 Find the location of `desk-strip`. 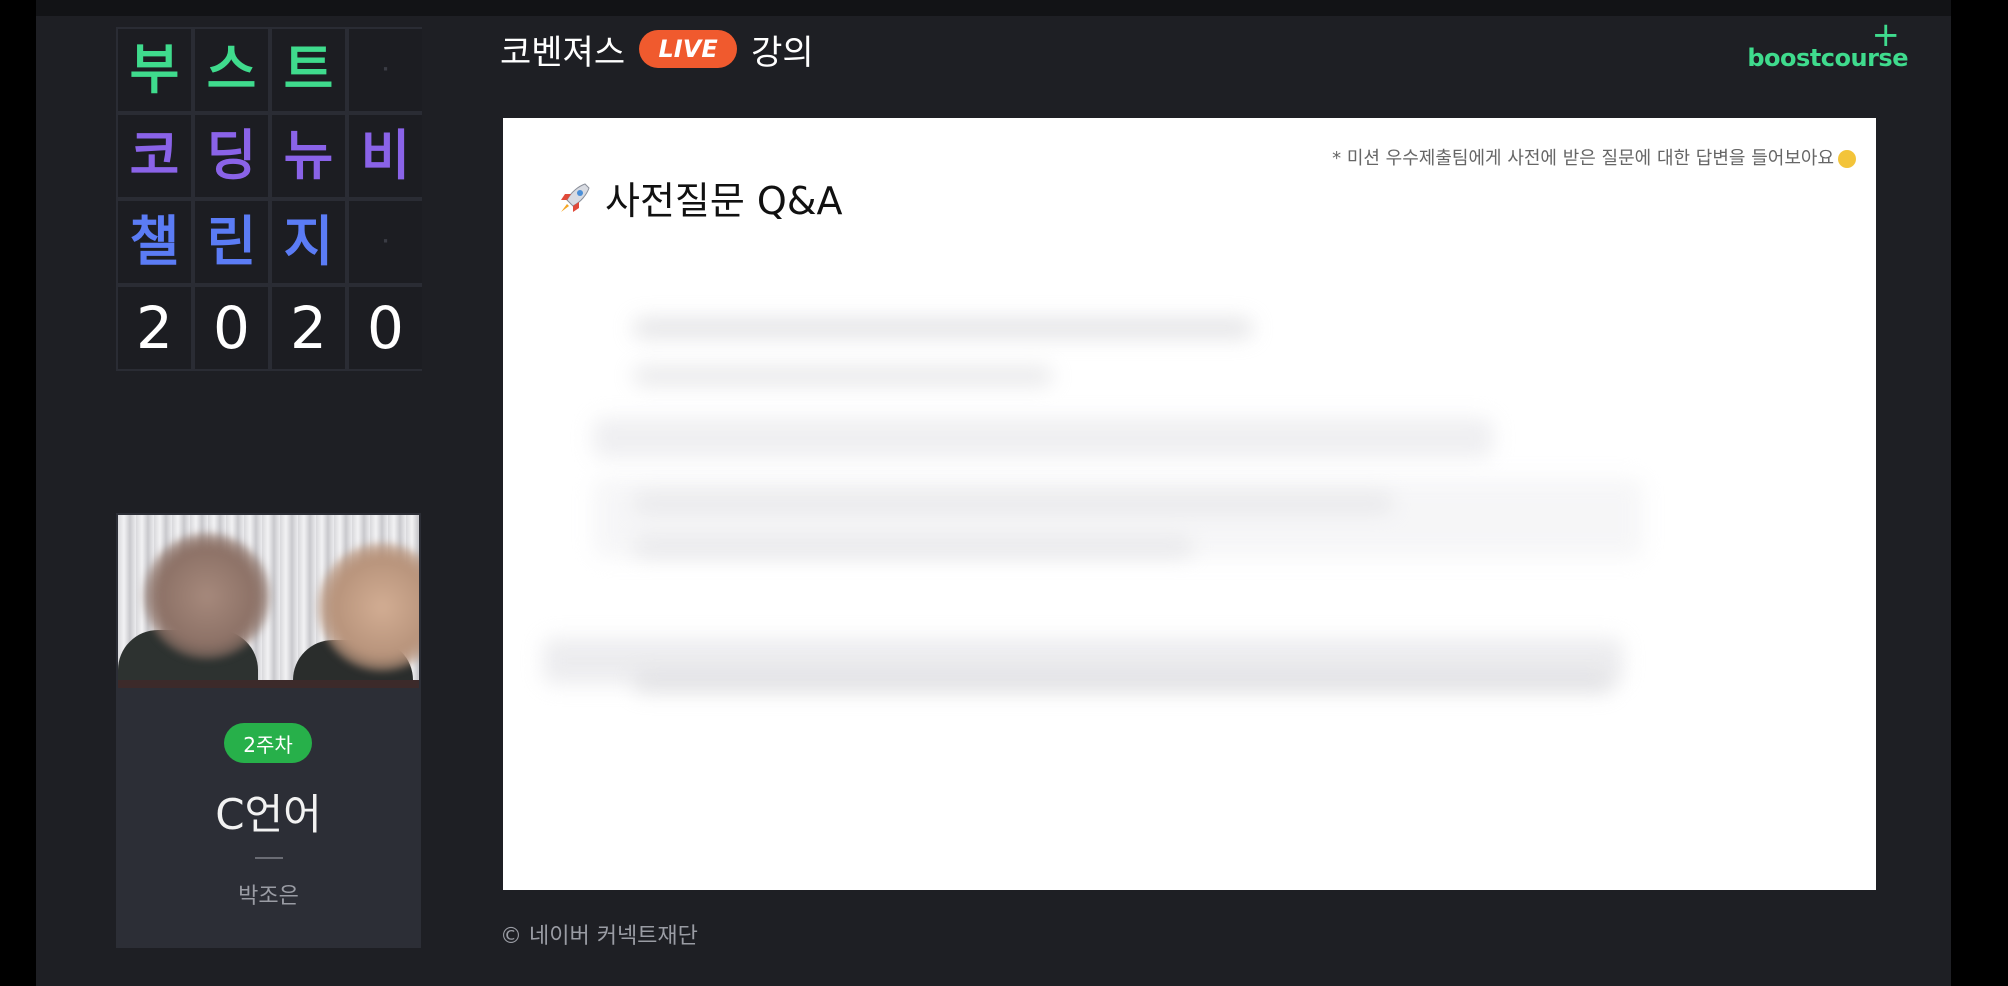

desk-strip is located at coordinates (268, 684).